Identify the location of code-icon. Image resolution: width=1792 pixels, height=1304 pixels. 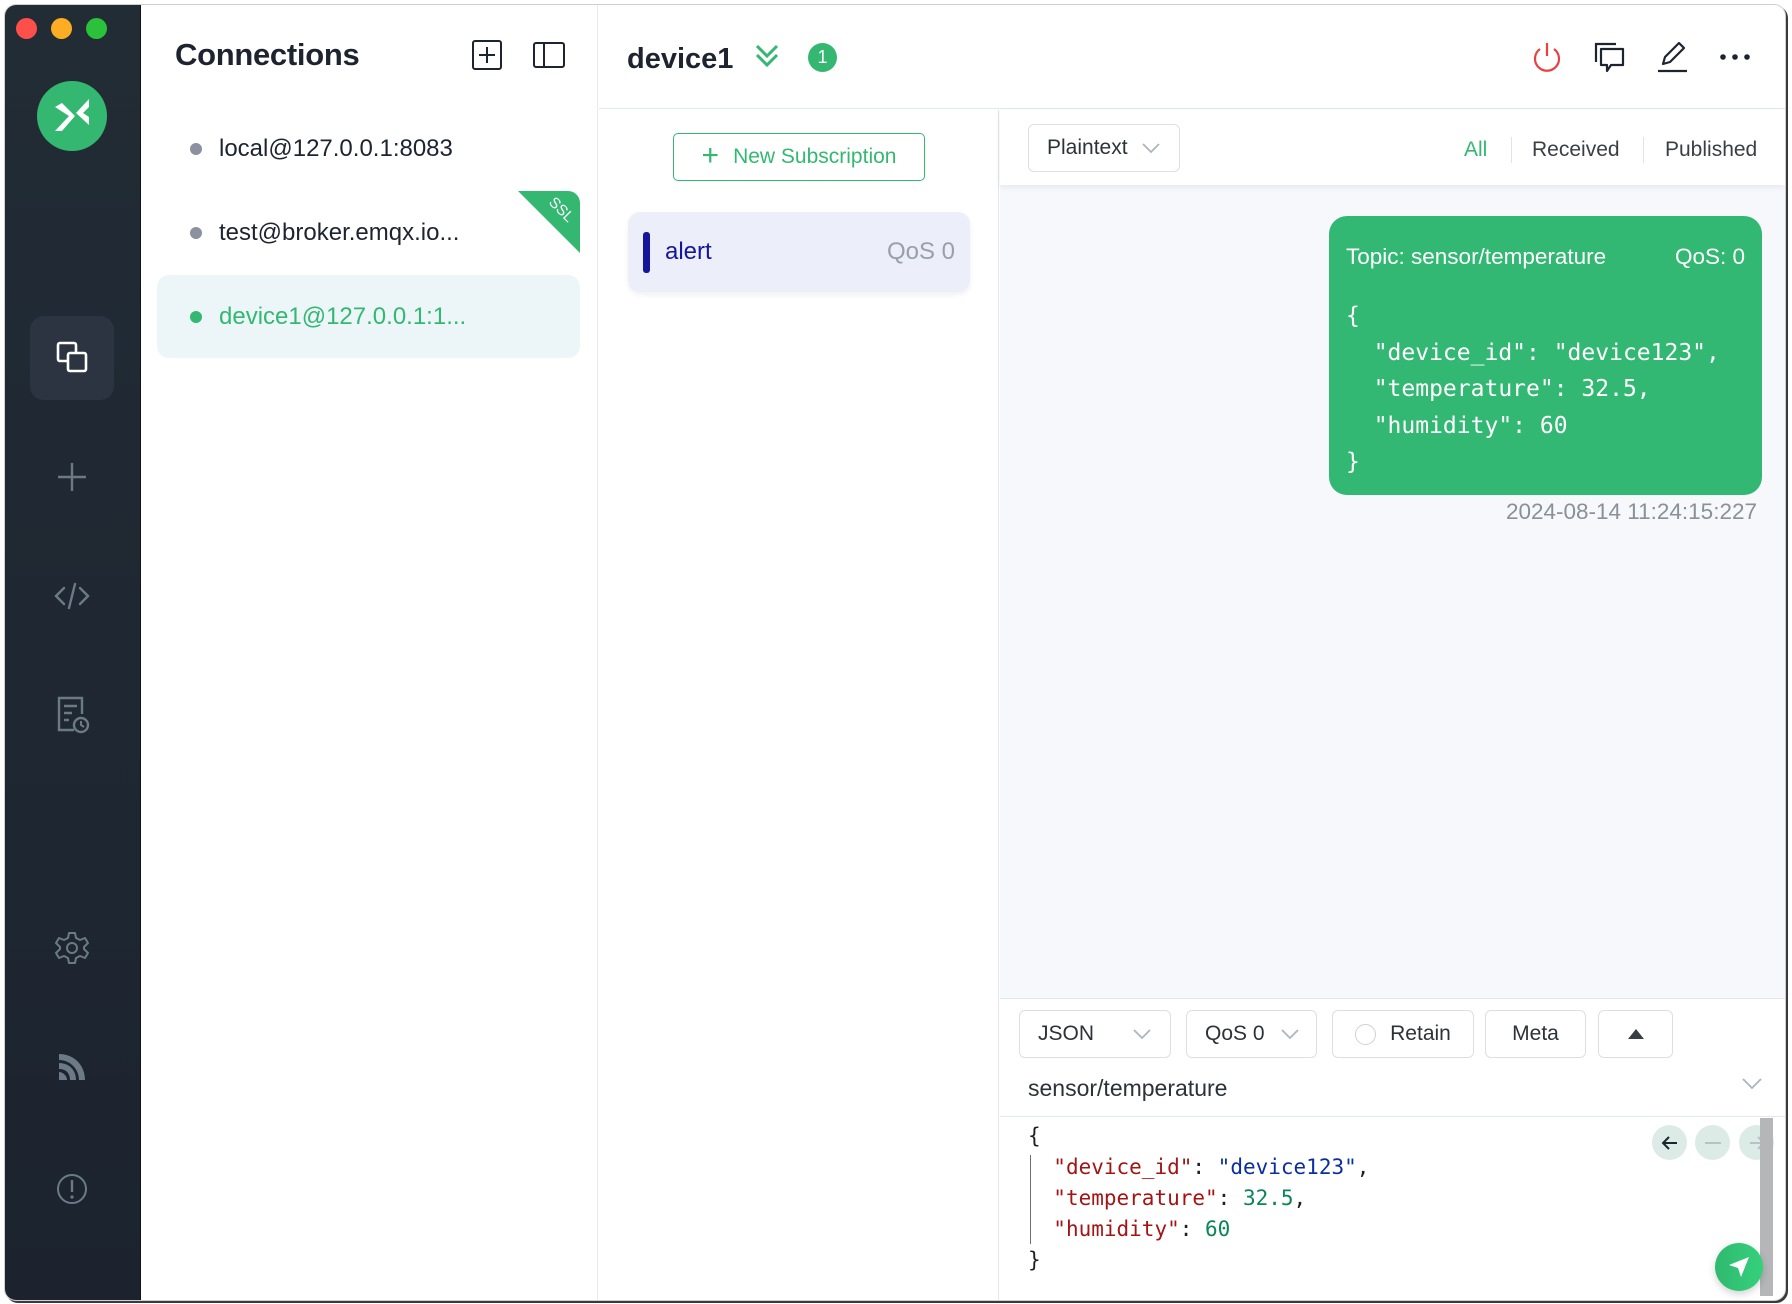
(72, 596).